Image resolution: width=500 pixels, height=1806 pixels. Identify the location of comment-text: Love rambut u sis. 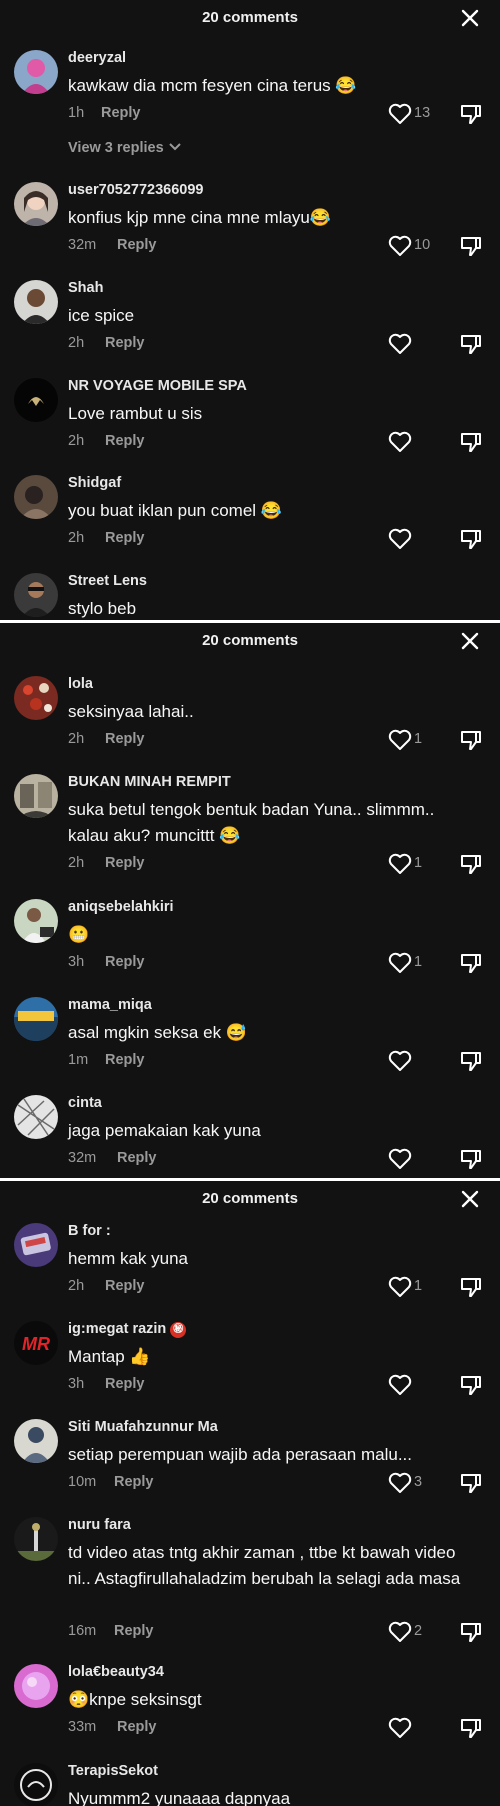
(135, 413).